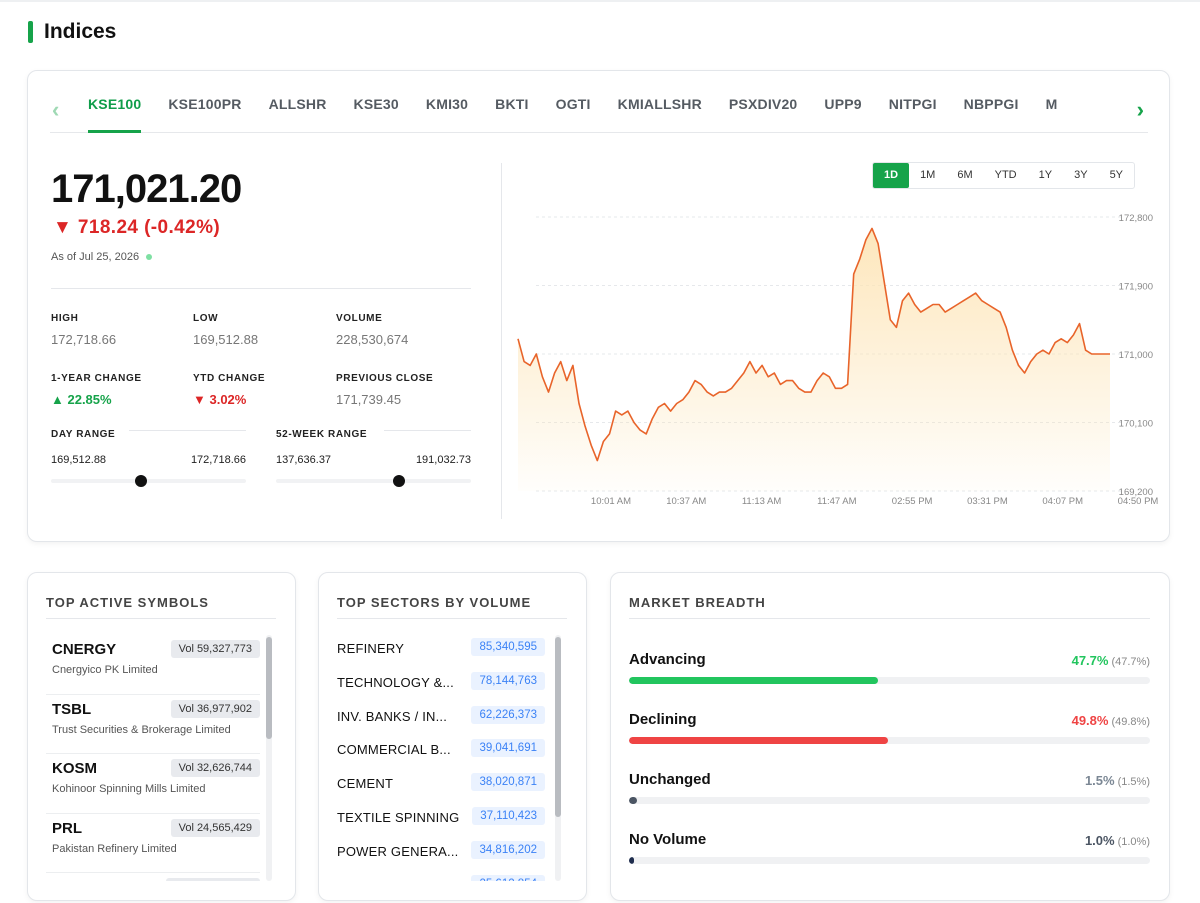 The image size is (1200, 903). I want to click on symbol-name: Kohinoor Spinning Mills Limited, so click(129, 789).